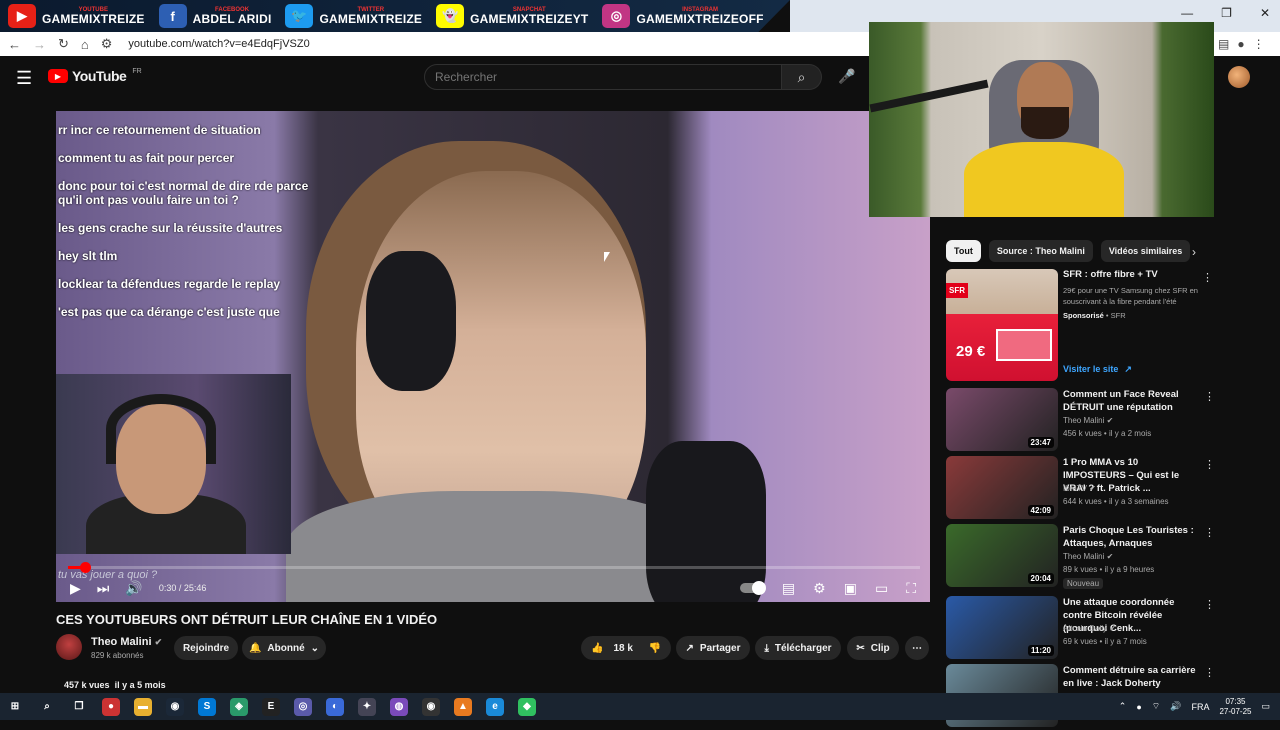  I want to click on video-thumbnail: 42:09, so click(1002, 487).